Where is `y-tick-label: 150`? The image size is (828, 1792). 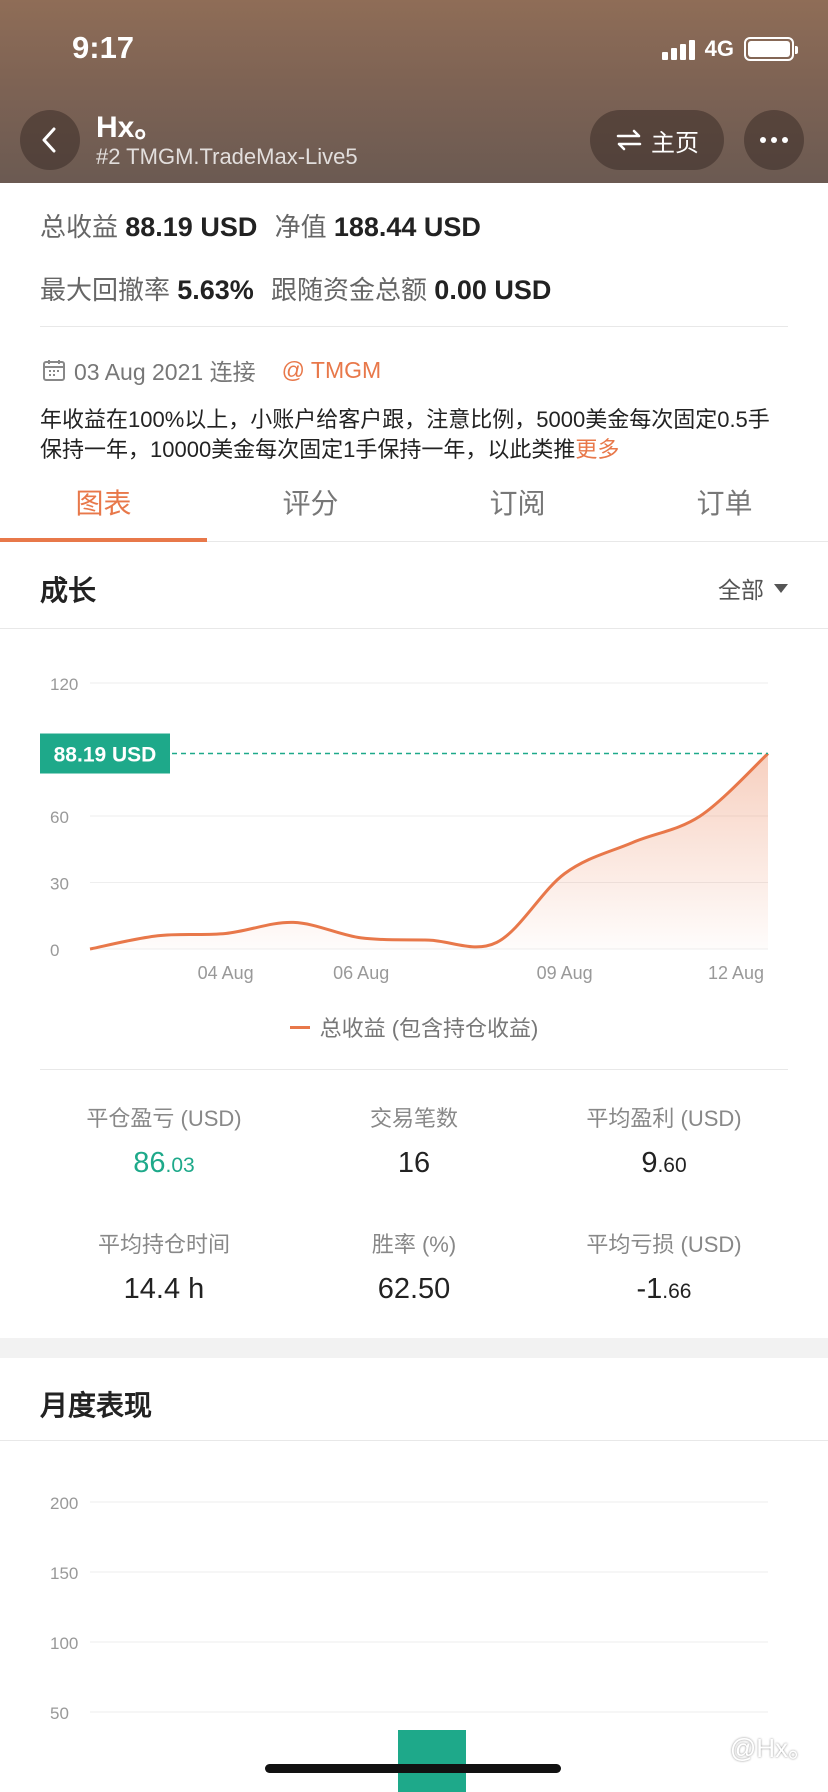 y-tick-label: 150 is located at coordinates (64, 1573).